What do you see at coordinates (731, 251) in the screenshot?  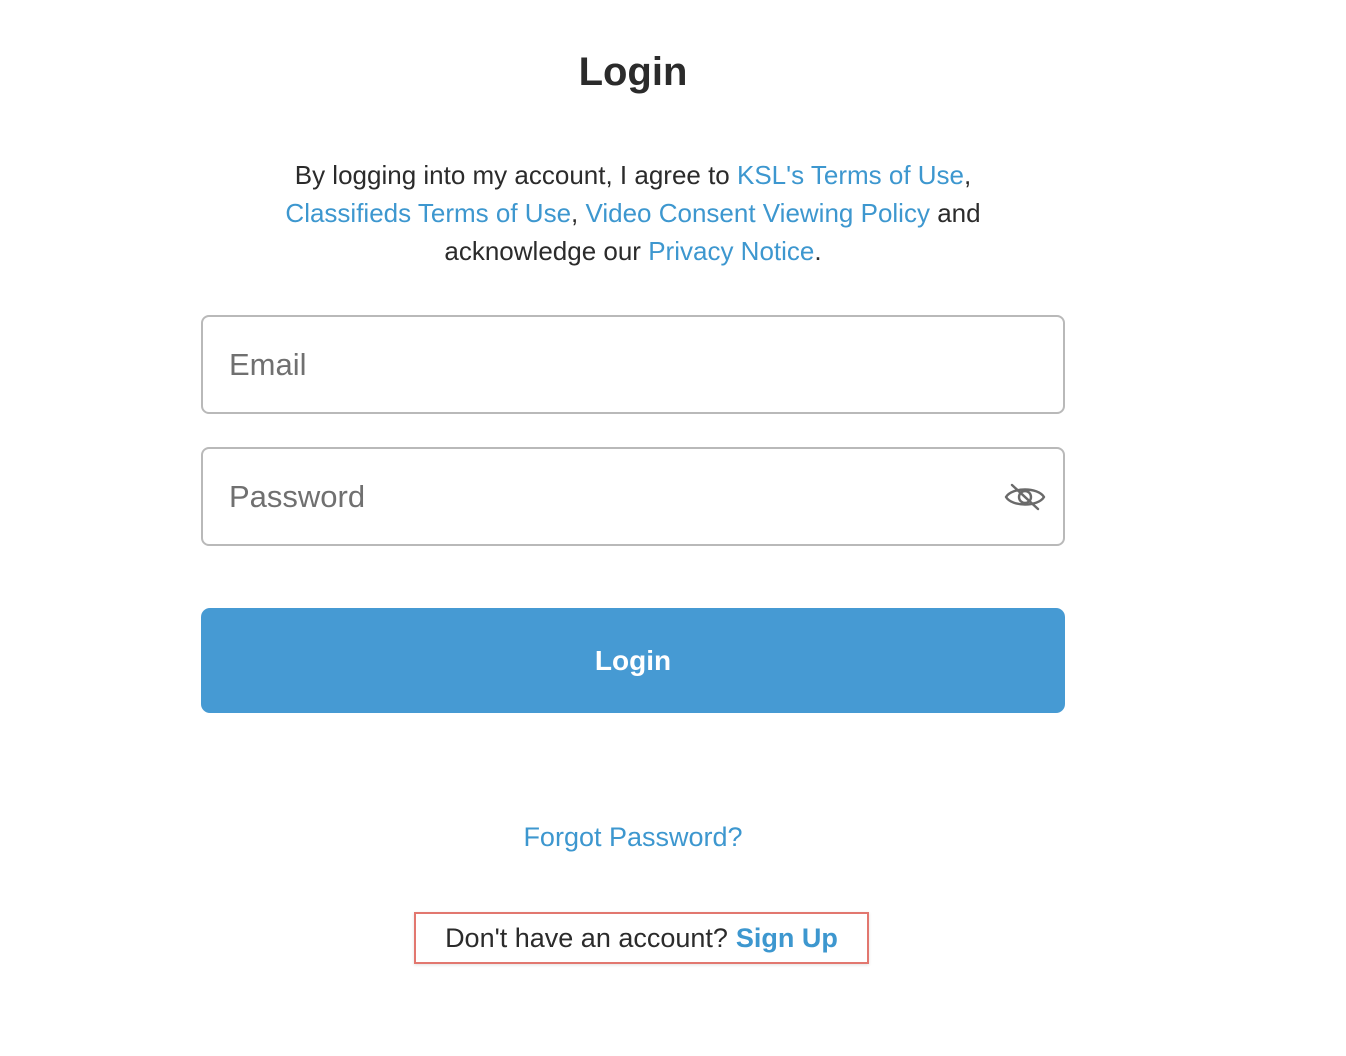 I see `privacy-notice-link: Privacy Notice` at bounding box center [731, 251].